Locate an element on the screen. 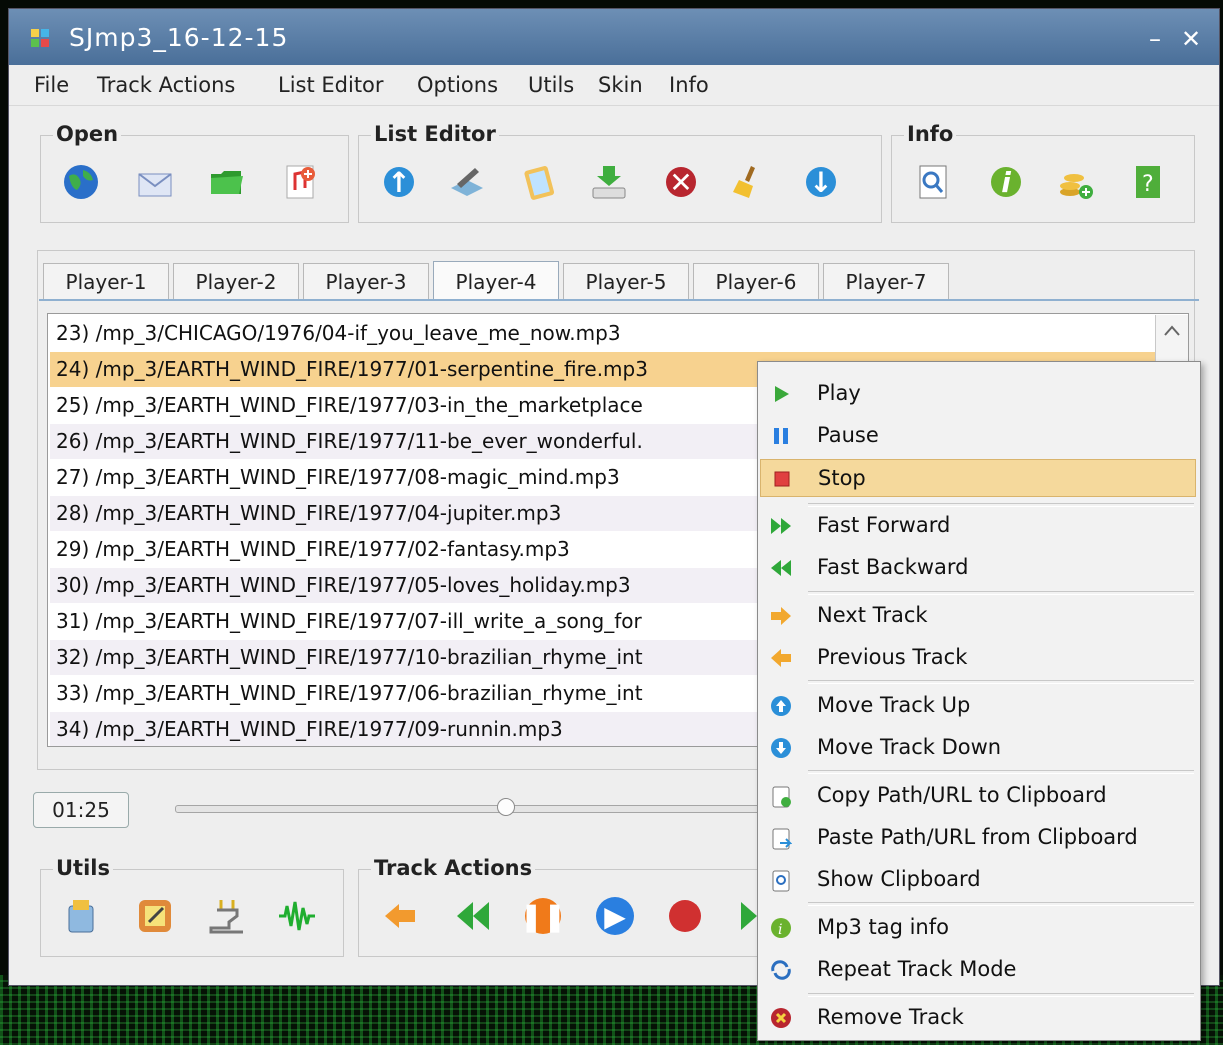 Image resolution: width=1223 pixels, height=1045 pixels. menu-item-label: Move Track Down is located at coordinates (909, 747).